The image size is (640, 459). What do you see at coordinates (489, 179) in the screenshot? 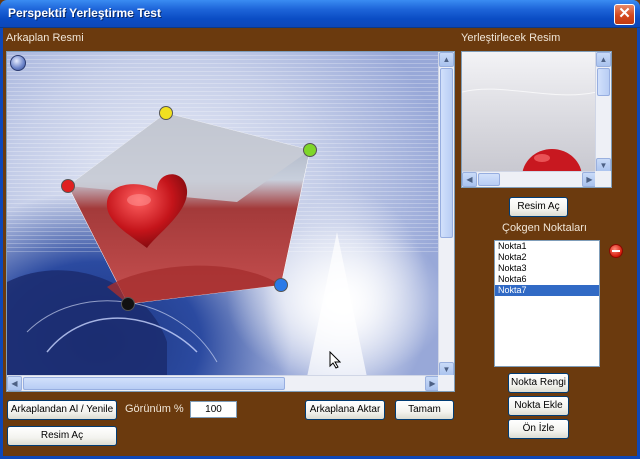
I see `preview-horizontal-thumb` at bounding box center [489, 179].